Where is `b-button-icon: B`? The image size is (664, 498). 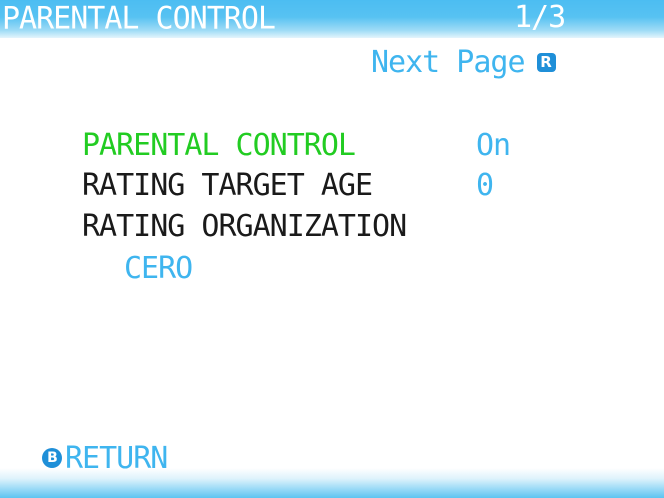
b-button-icon: B is located at coordinates (52, 458).